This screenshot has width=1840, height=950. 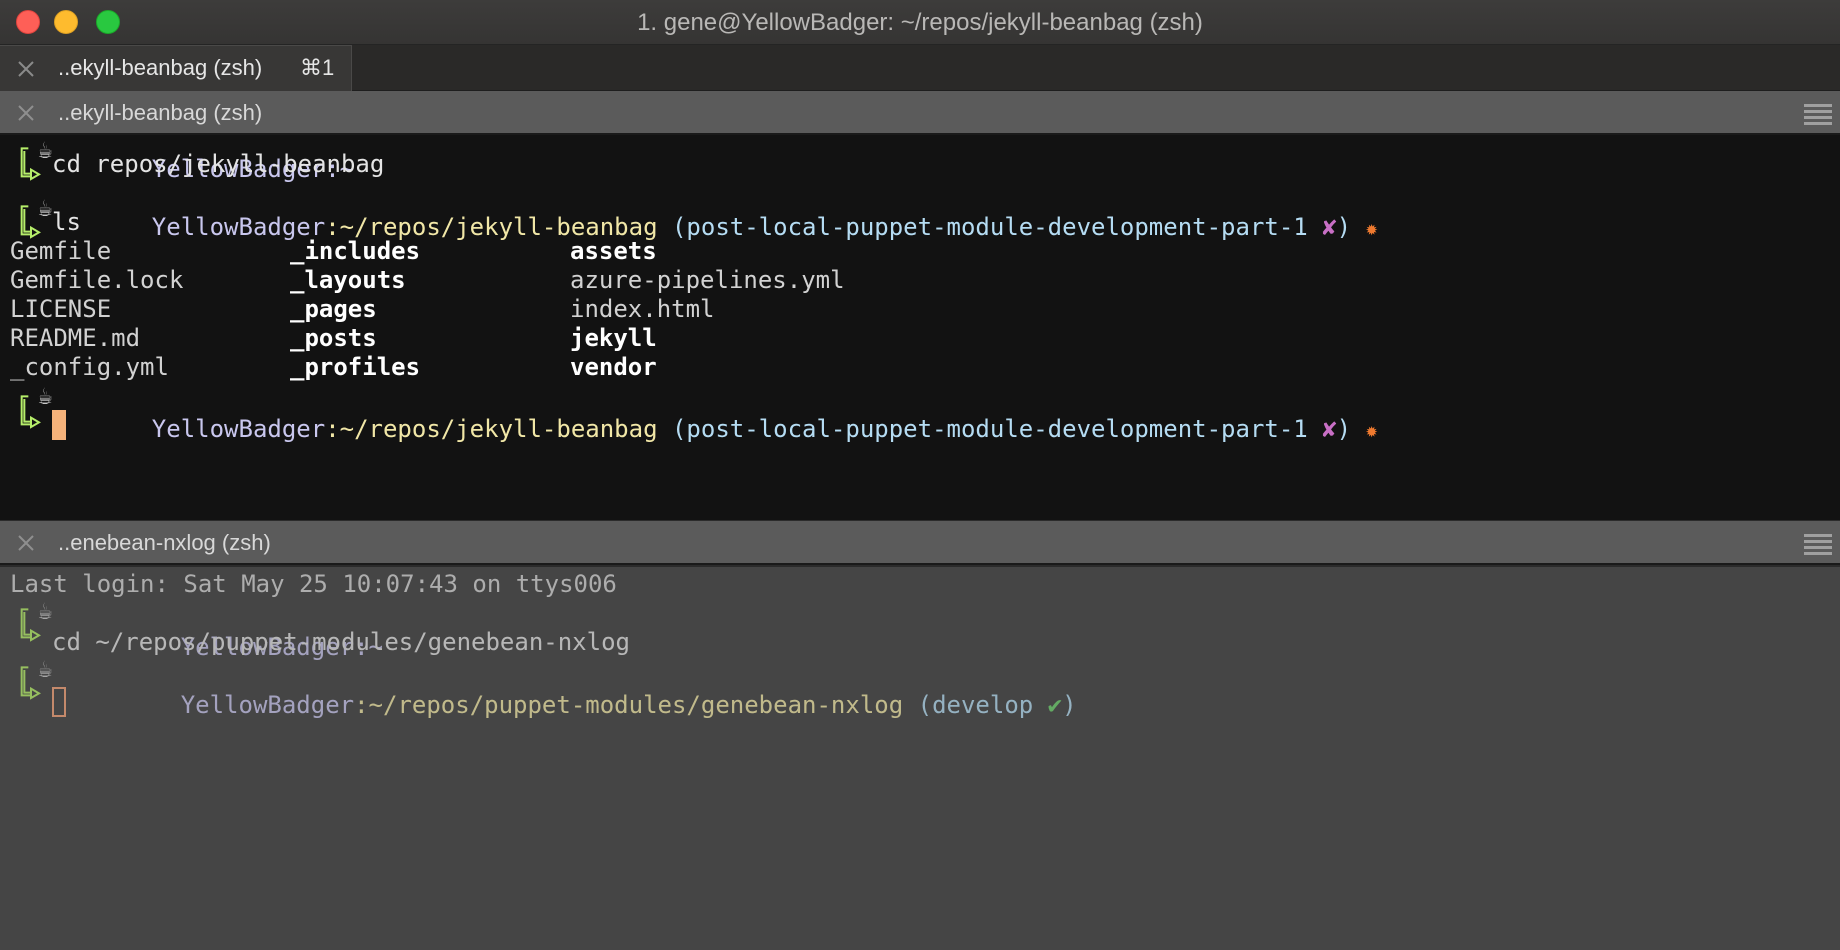 I want to click on pane-title: ..enebean-nxlog (zsh), so click(x=164, y=542).